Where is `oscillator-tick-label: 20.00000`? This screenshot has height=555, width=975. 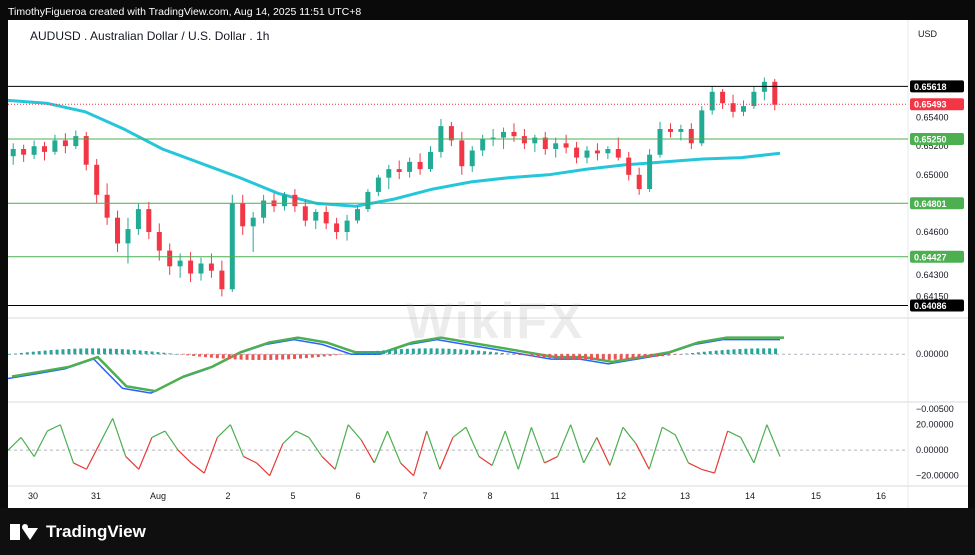
oscillator-tick-label: 20.00000 is located at coordinates (935, 425).